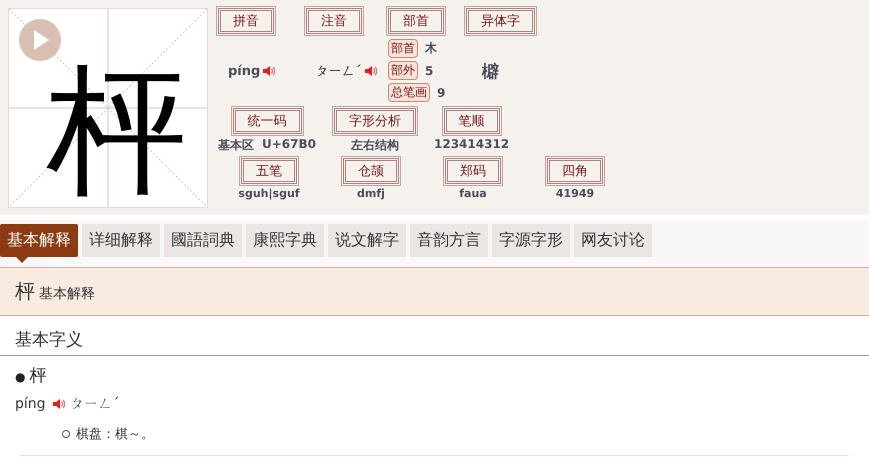  What do you see at coordinates (500, 21) in the screenshot?
I see `field-label: 异体字` at bounding box center [500, 21].